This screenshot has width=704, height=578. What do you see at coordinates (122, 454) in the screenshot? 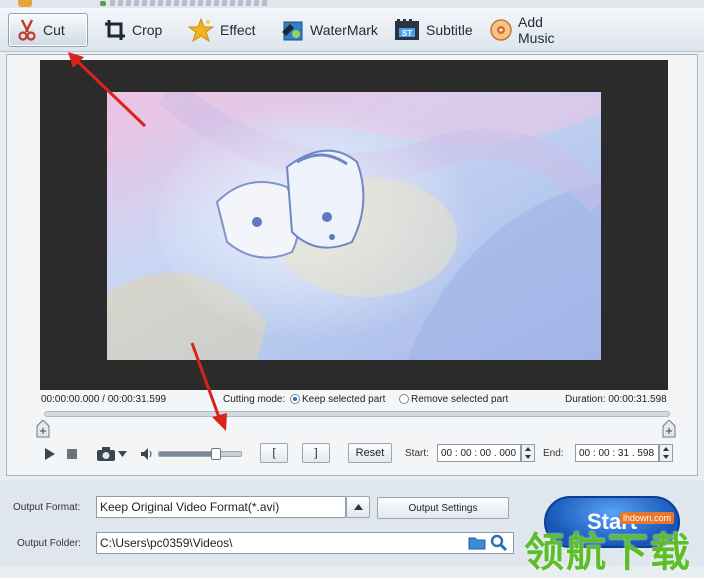
I see `snapshot-dropdown-icon` at bounding box center [122, 454].